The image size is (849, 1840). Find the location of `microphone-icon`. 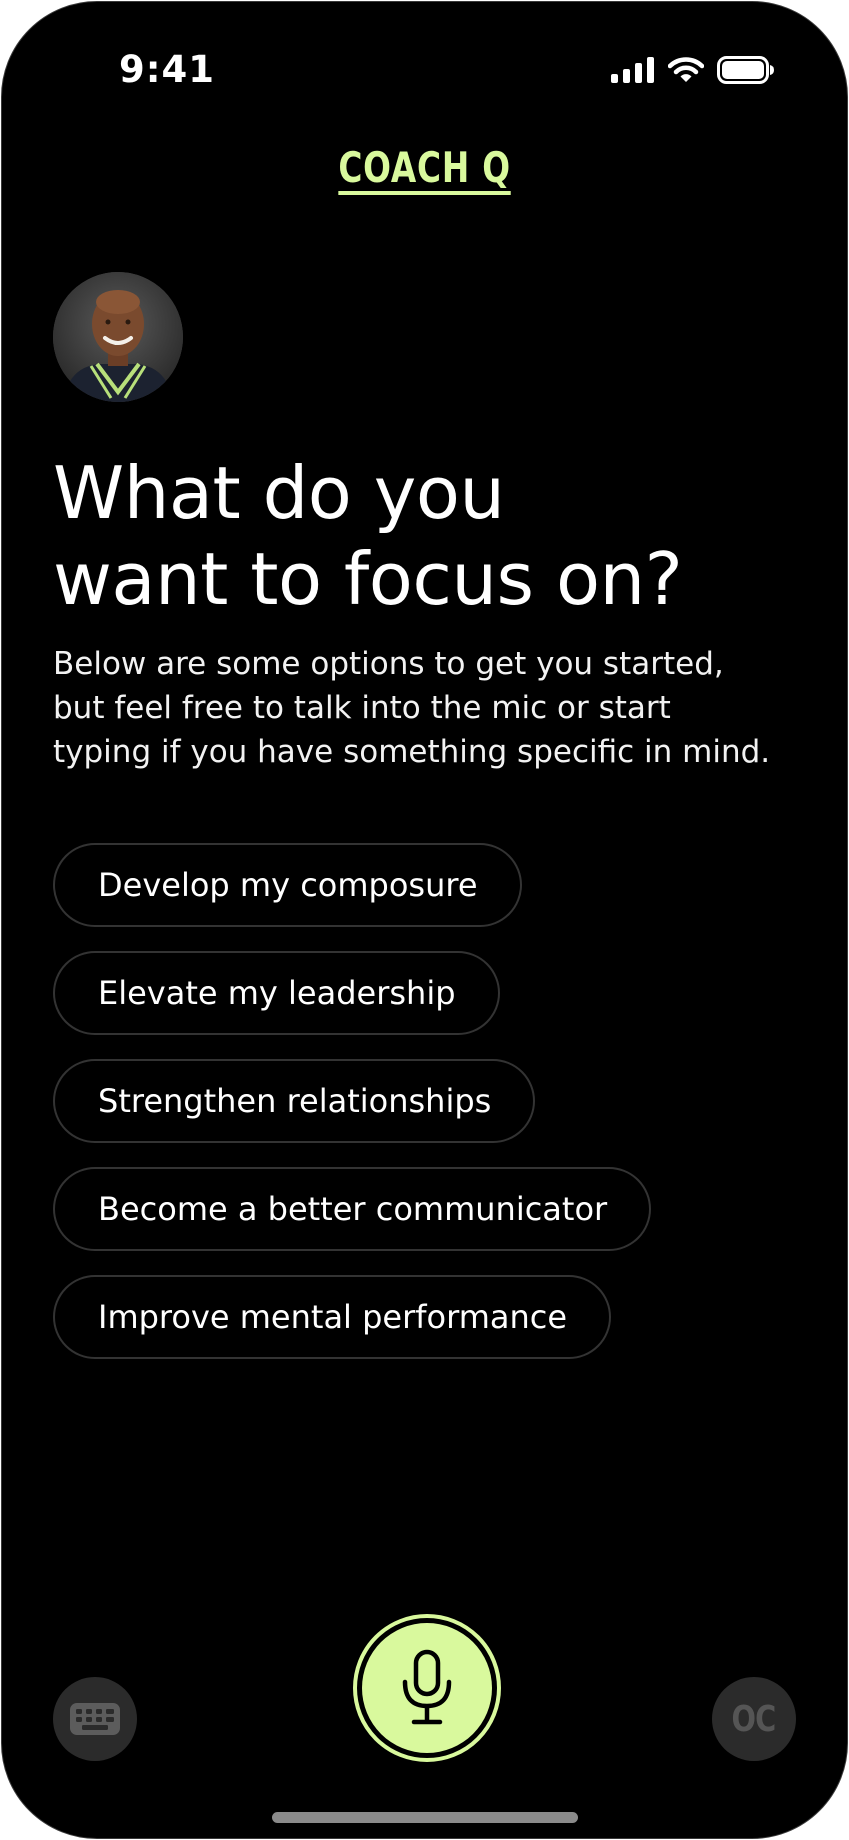

microphone-icon is located at coordinates (427, 1687).